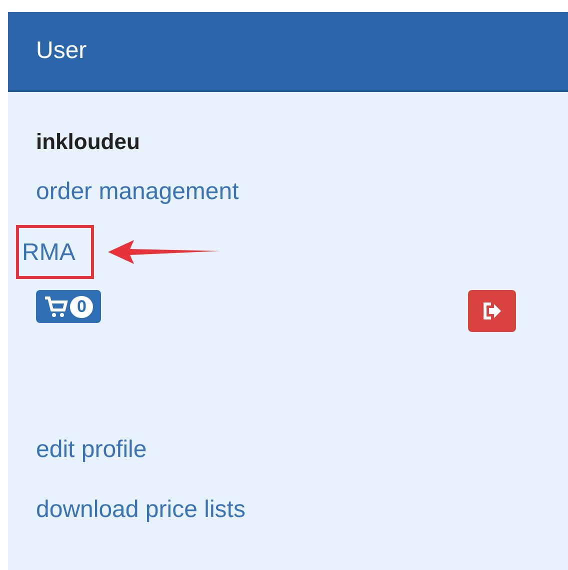 The width and height of the screenshot is (568, 570). I want to click on cart-count: 0, so click(82, 307).